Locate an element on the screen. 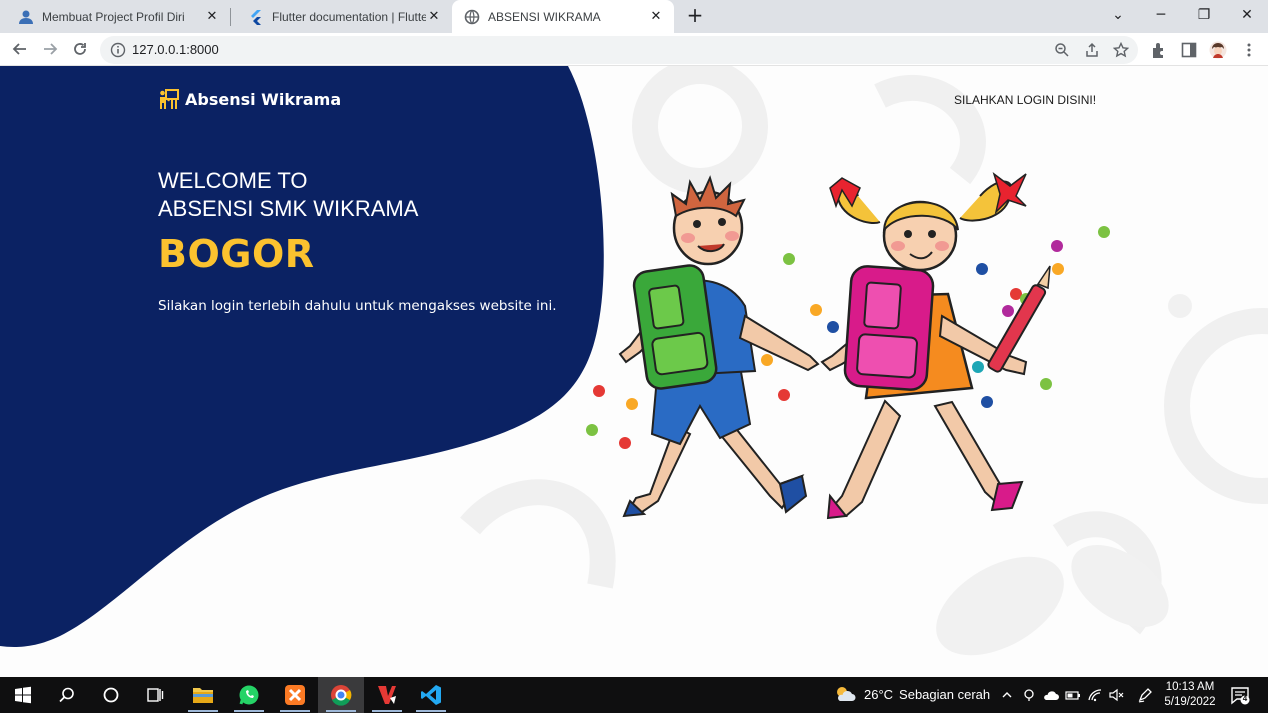  profile-avatar-icon is located at coordinates (1218, 50).